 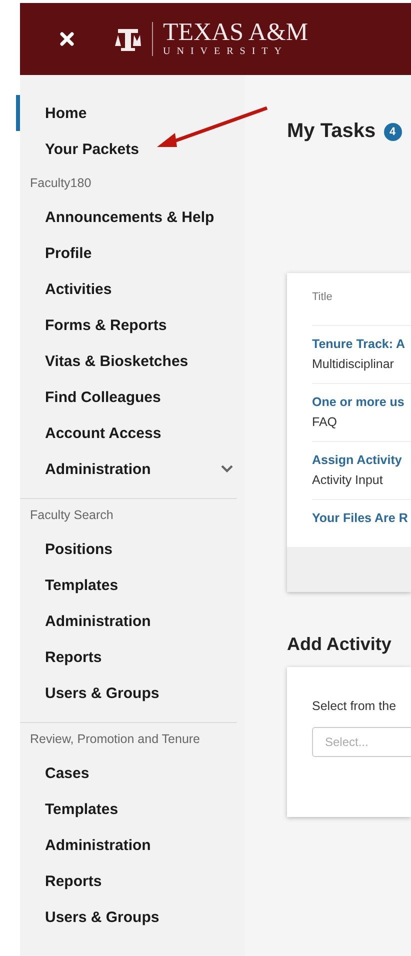 I want to click on nav-item: Announcements & Help, so click(x=130, y=217).